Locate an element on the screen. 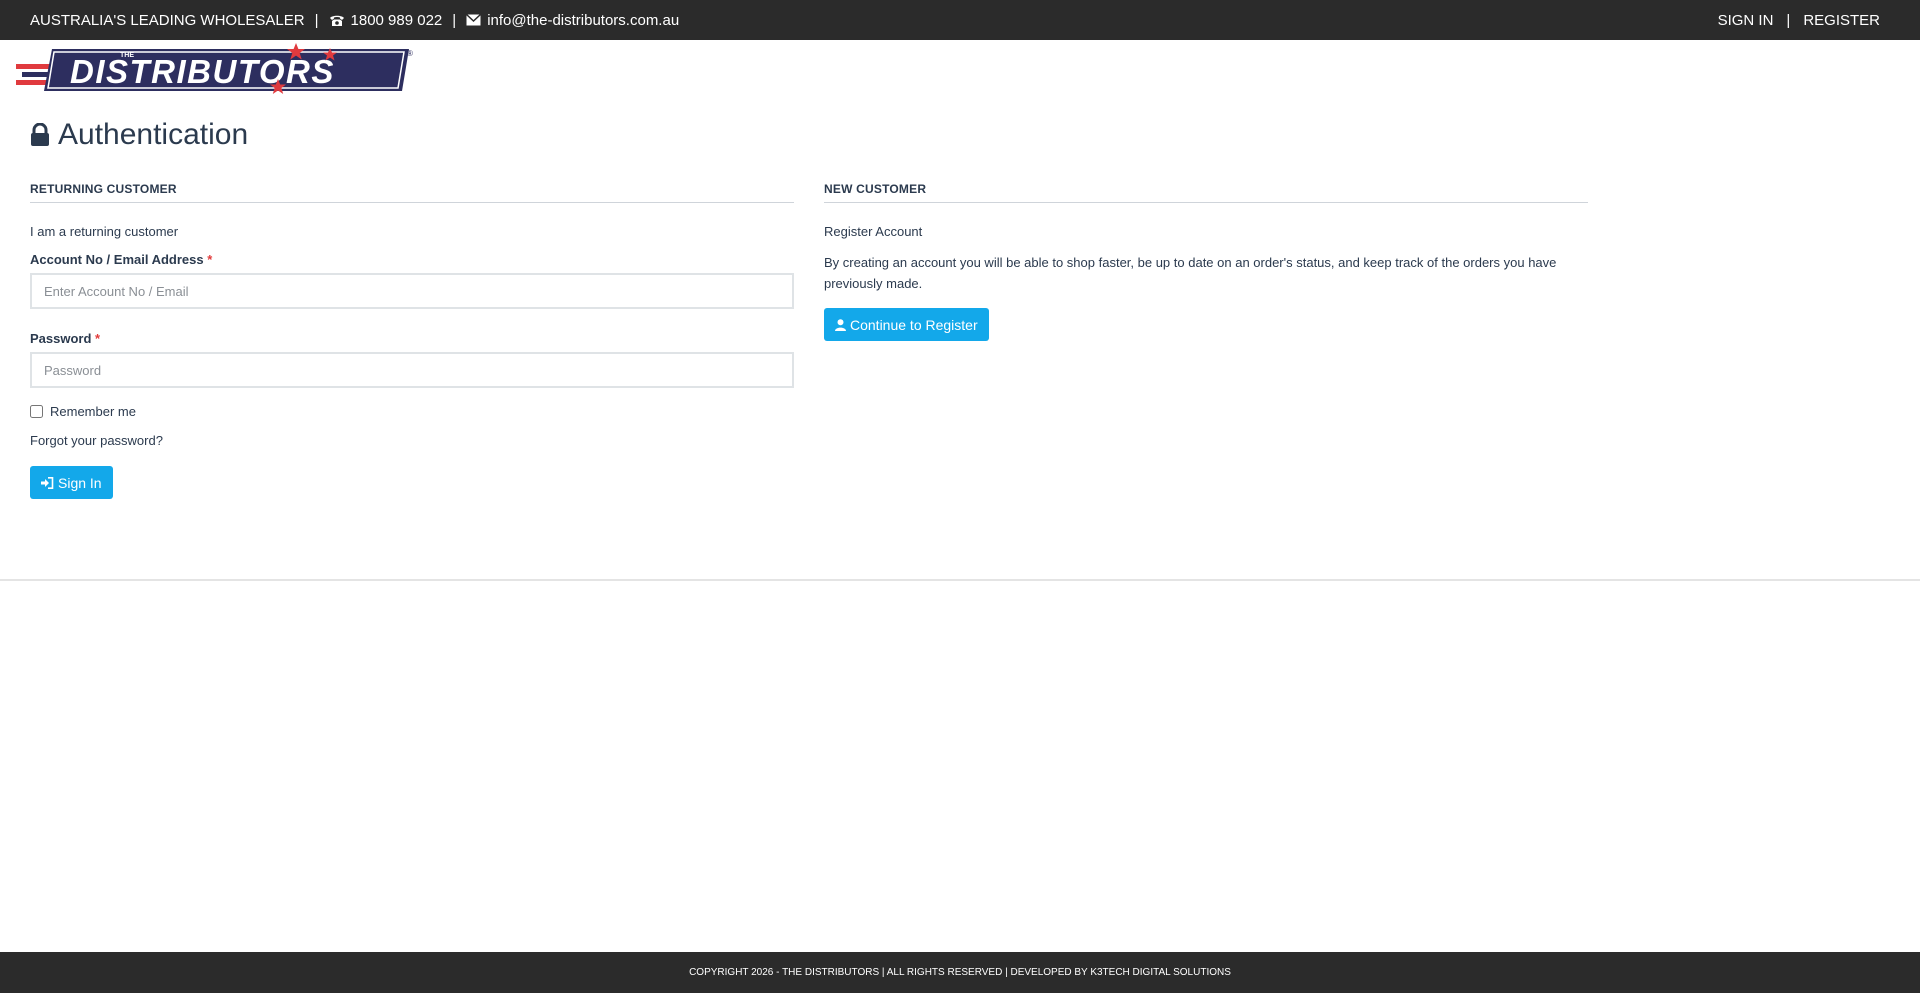  continue-to-register-label: Continue to Register is located at coordinates (914, 324).